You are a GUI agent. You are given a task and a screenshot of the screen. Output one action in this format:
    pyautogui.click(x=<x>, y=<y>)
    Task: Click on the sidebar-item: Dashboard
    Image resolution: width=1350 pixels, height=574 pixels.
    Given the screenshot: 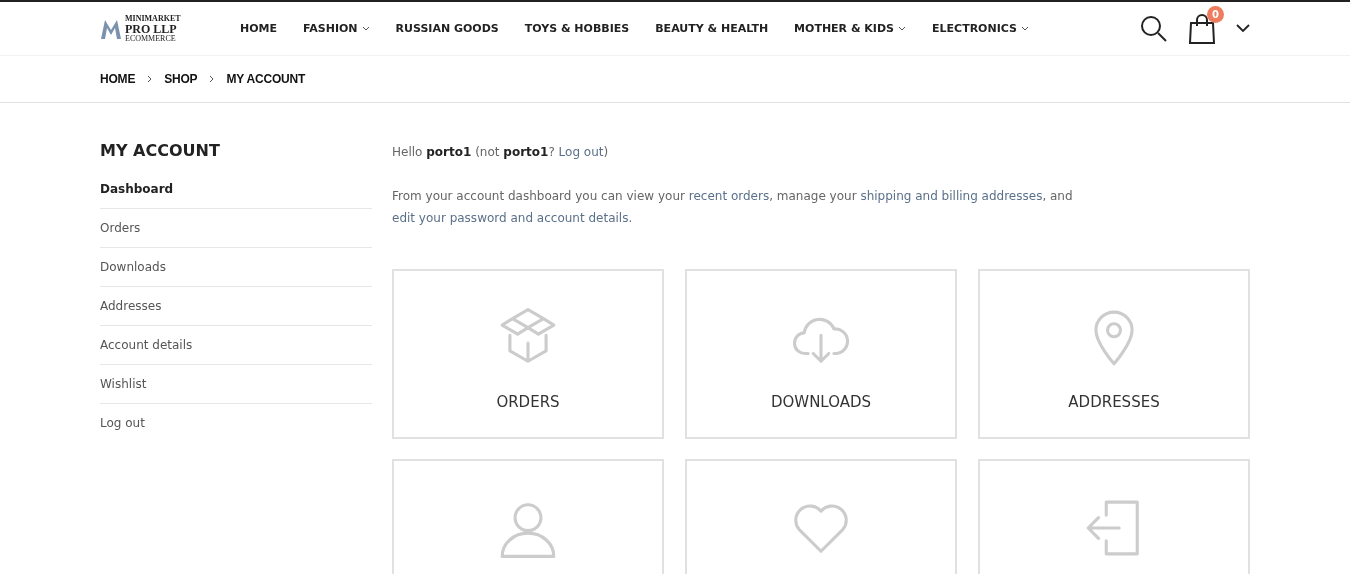 What is the action you would take?
    pyautogui.click(x=236, y=189)
    